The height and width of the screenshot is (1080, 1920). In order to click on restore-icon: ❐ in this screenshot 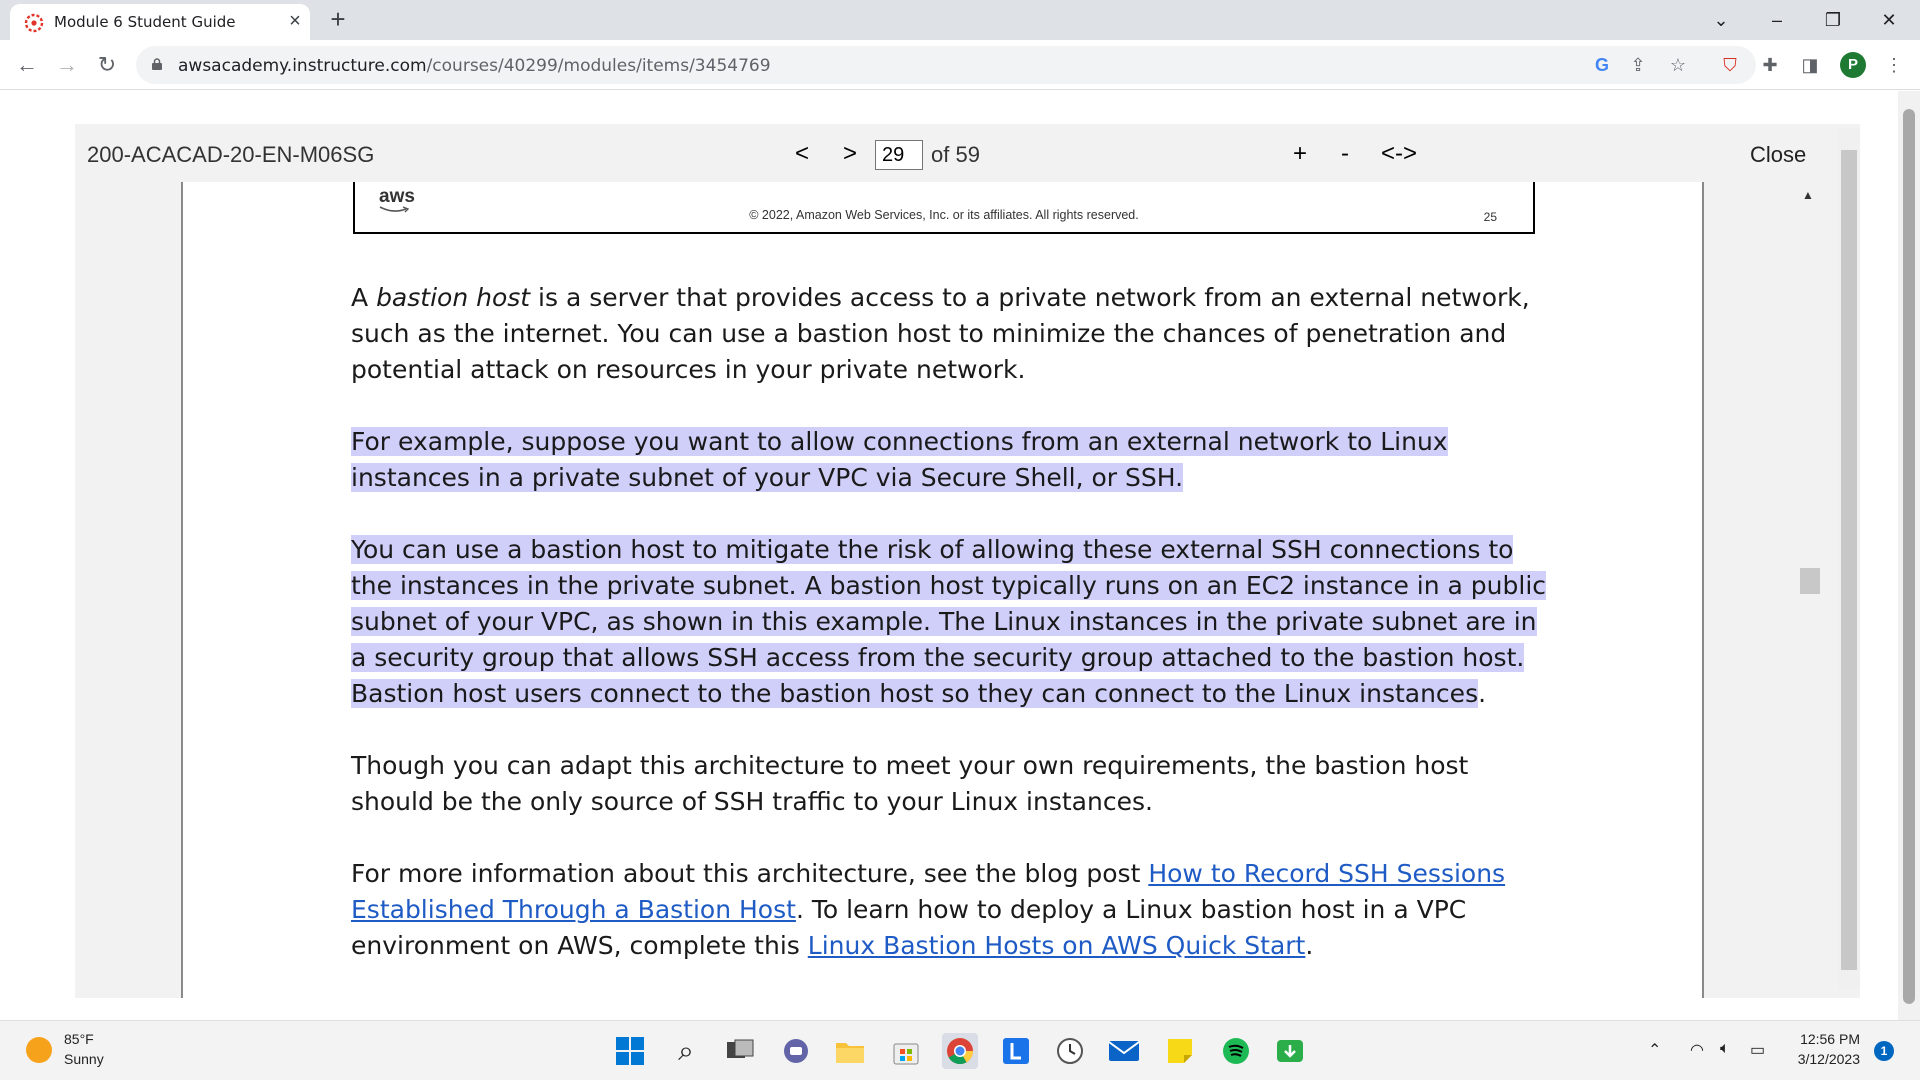, I will do `click(1833, 20)`.